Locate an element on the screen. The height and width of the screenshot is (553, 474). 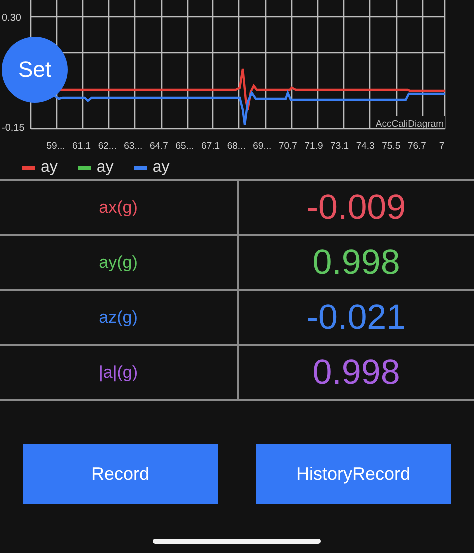
axis-label: 7 is located at coordinates (442, 146).